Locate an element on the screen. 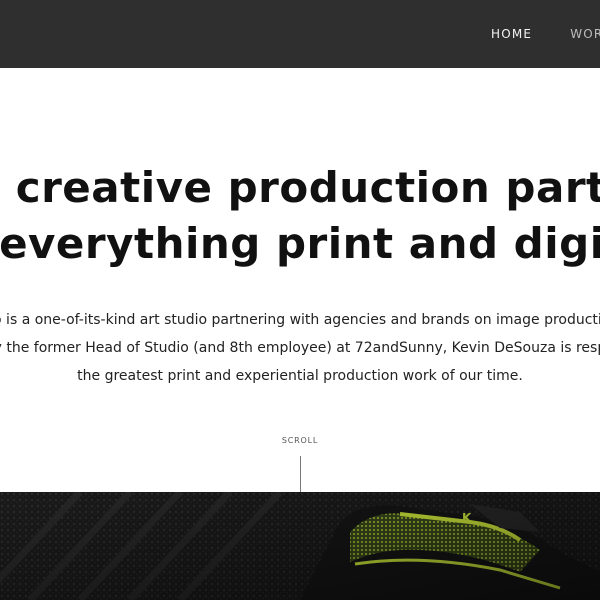 The height and width of the screenshot is (600, 600). headline-line-1: Our creative production partner is located at coordinates (300, 187).